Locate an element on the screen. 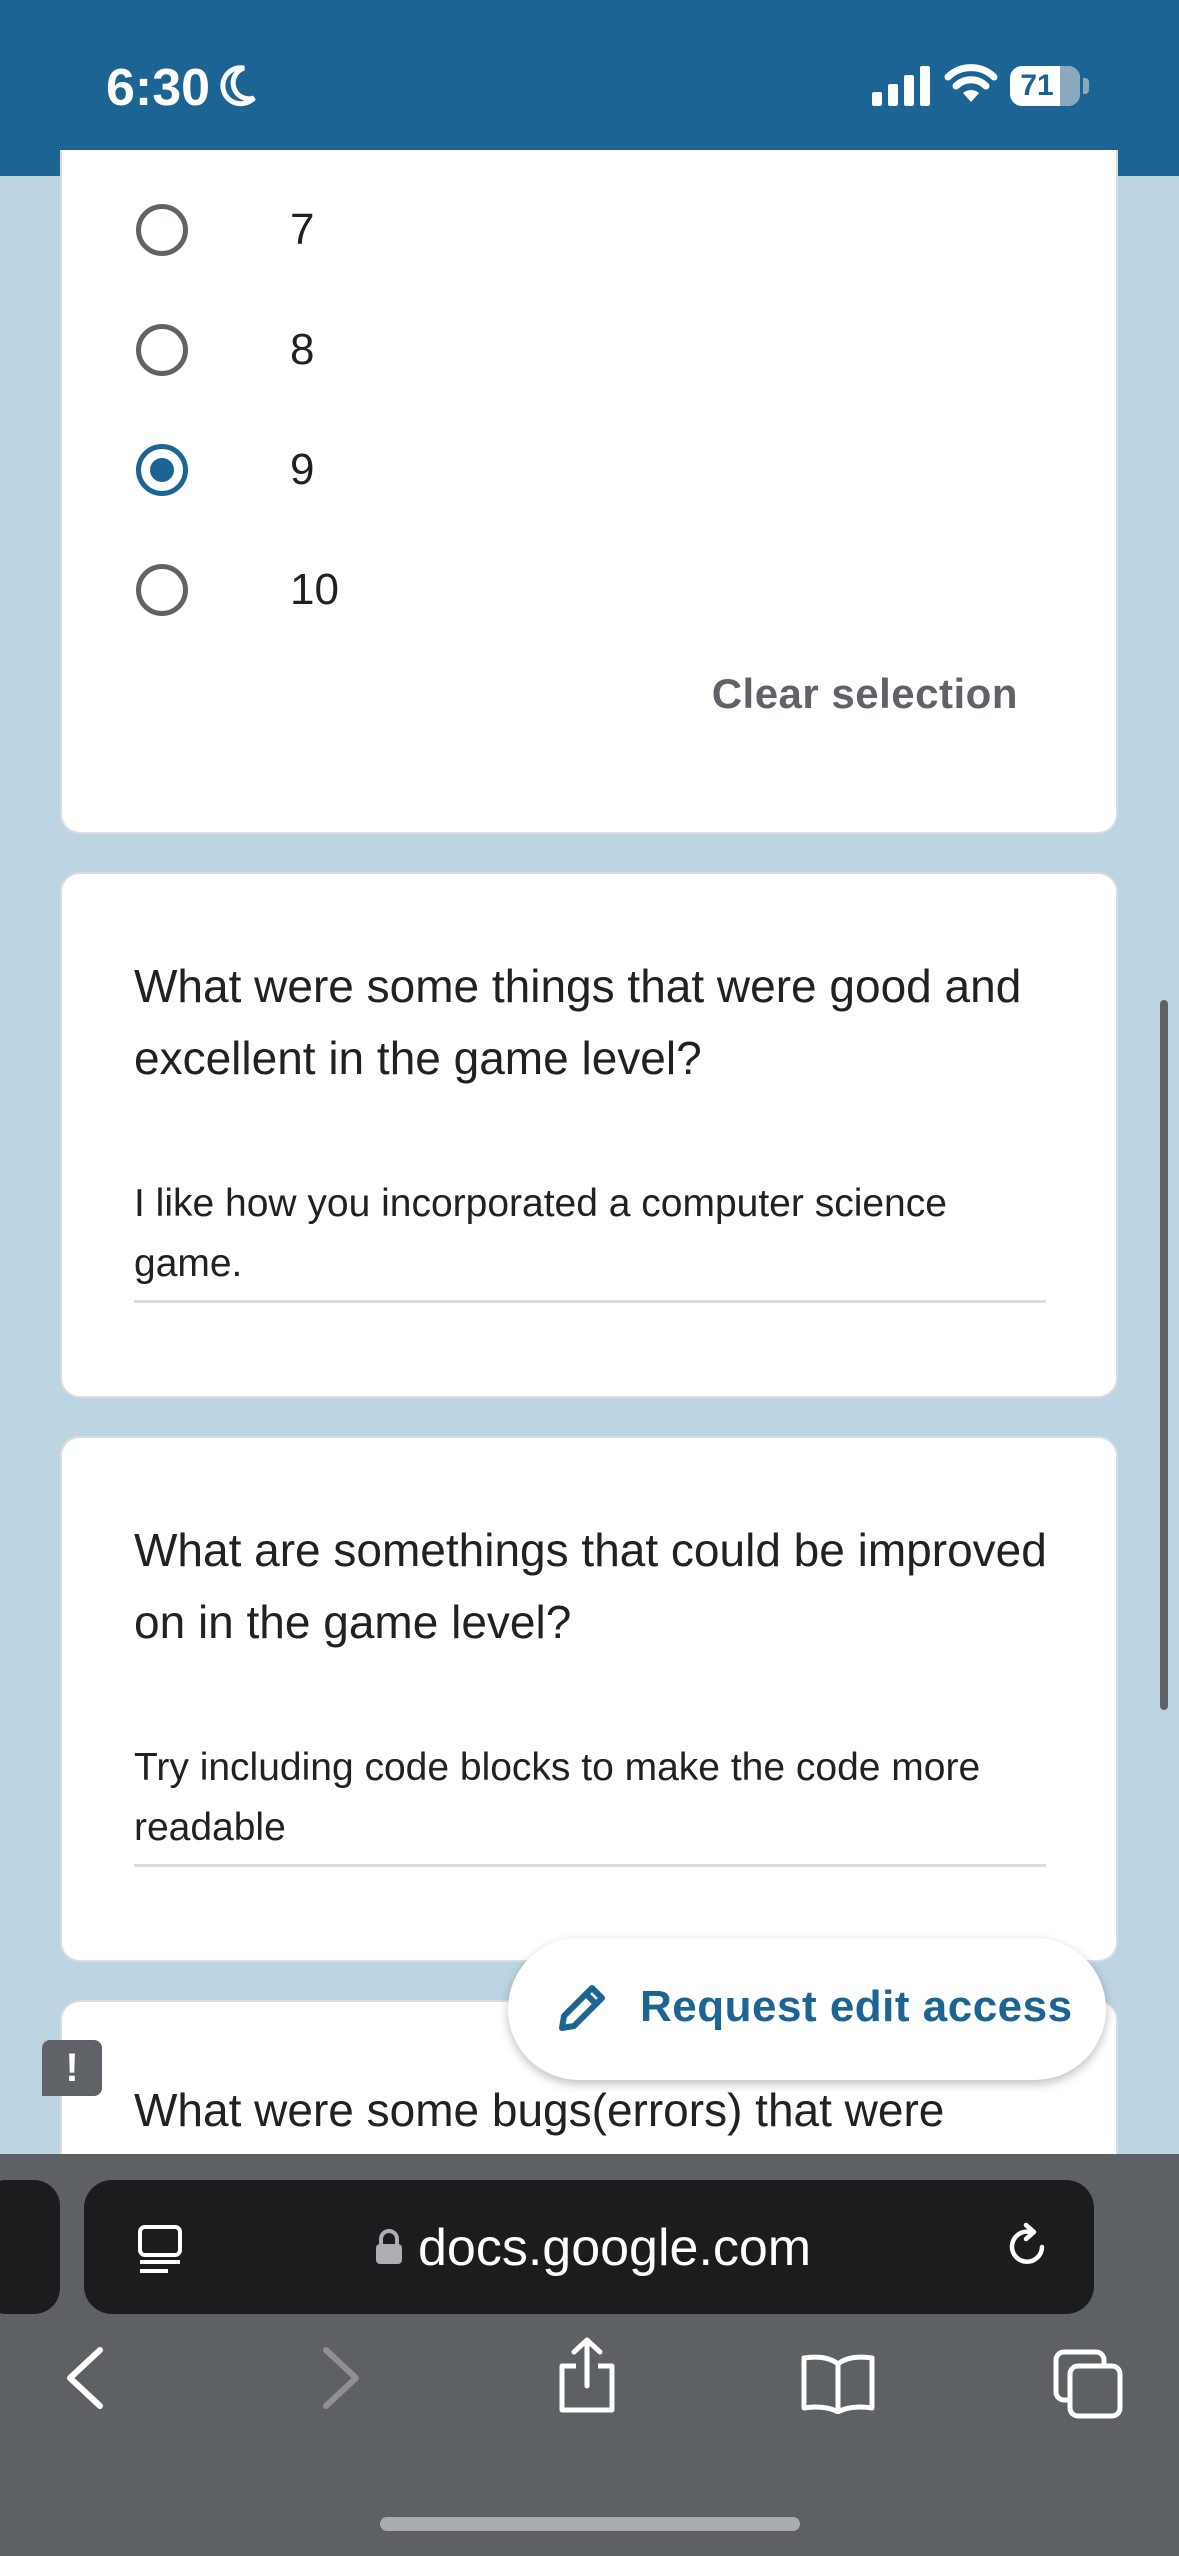 The image size is (1179, 2556). share-icon is located at coordinates (587, 2376).